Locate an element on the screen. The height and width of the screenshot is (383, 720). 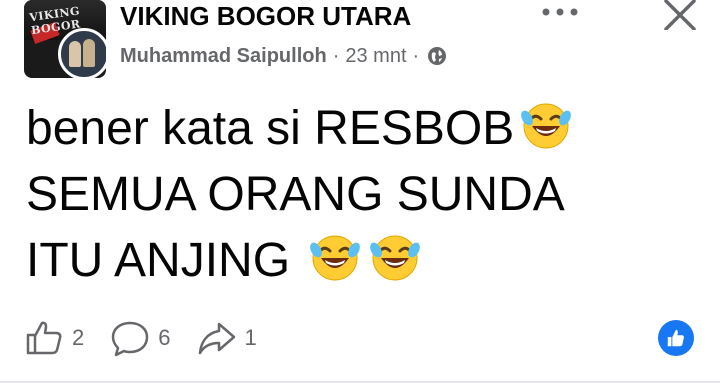
comment-button: 6 is located at coordinates (140, 338).